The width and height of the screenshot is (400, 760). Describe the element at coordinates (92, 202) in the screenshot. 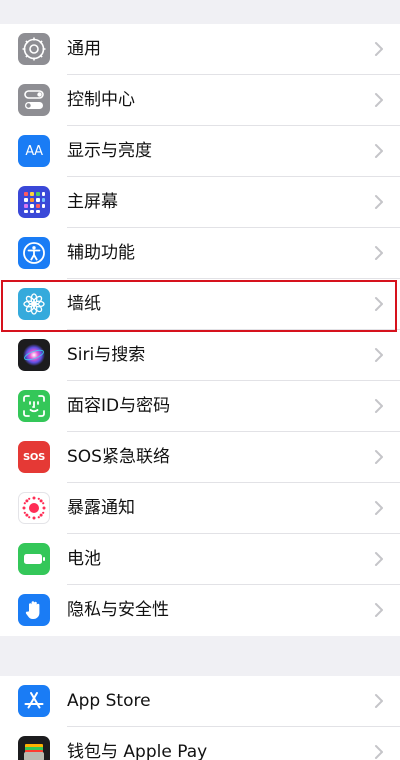

I see `settings-row-label: 主屏幕` at that location.